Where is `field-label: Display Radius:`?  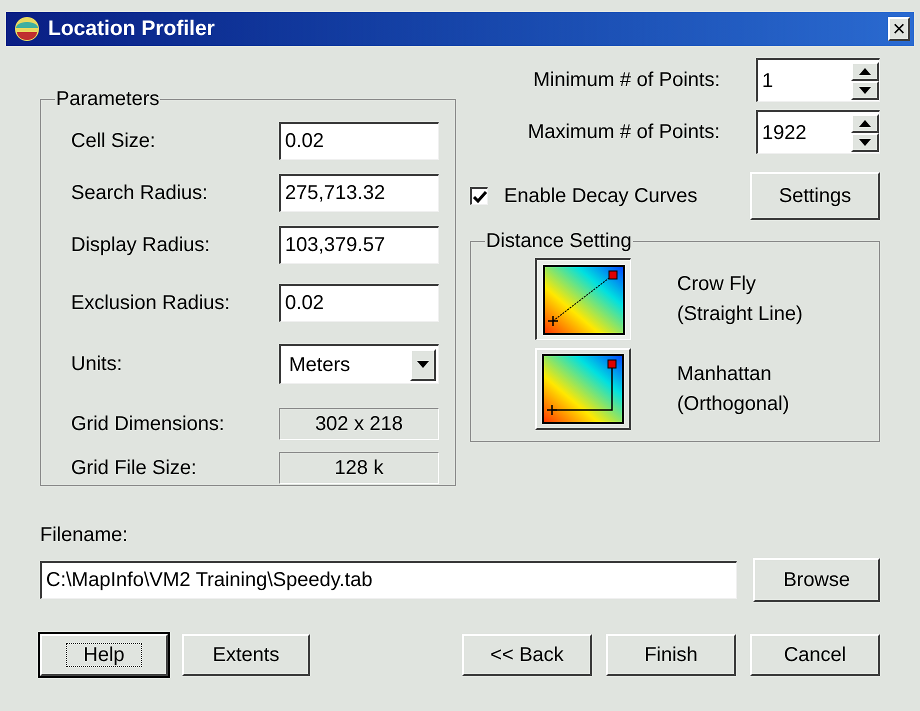 field-label: Display Radius: is located at coordinates (141, 245).